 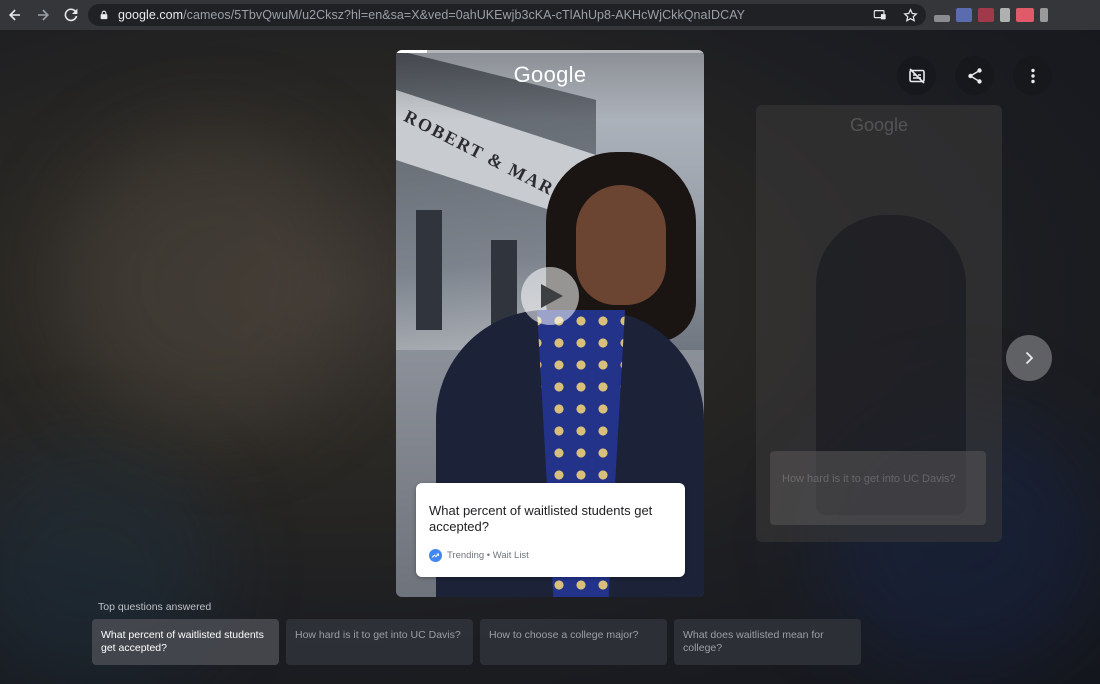 What do you see at coordinates (621, 245) in the screenshot?
I see `person-face` at bounding box center [621, 245].